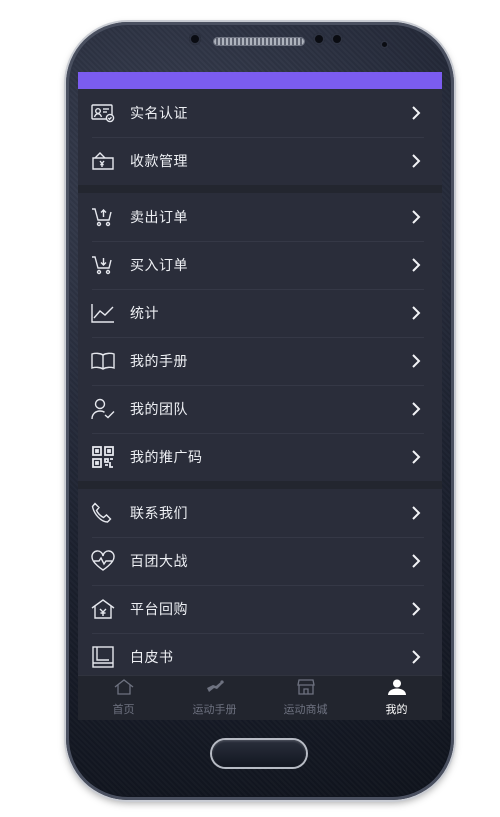 This screenshot has height=817, width=500. What do you see at coordinates (260, 217) in the screenshot?
I see `menu-item-sell-orders: 卖出订单` at bounding box center [260, 217].